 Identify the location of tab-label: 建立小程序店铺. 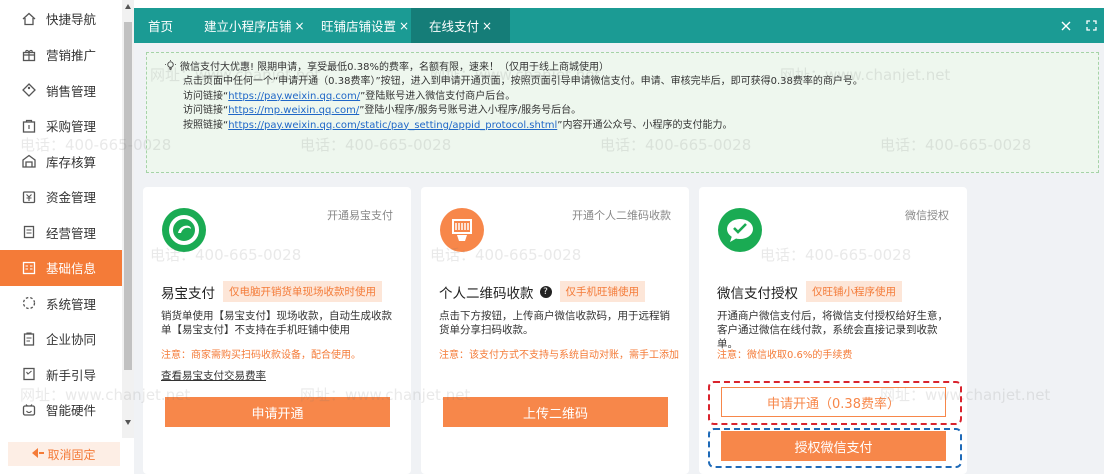
(248, 26).